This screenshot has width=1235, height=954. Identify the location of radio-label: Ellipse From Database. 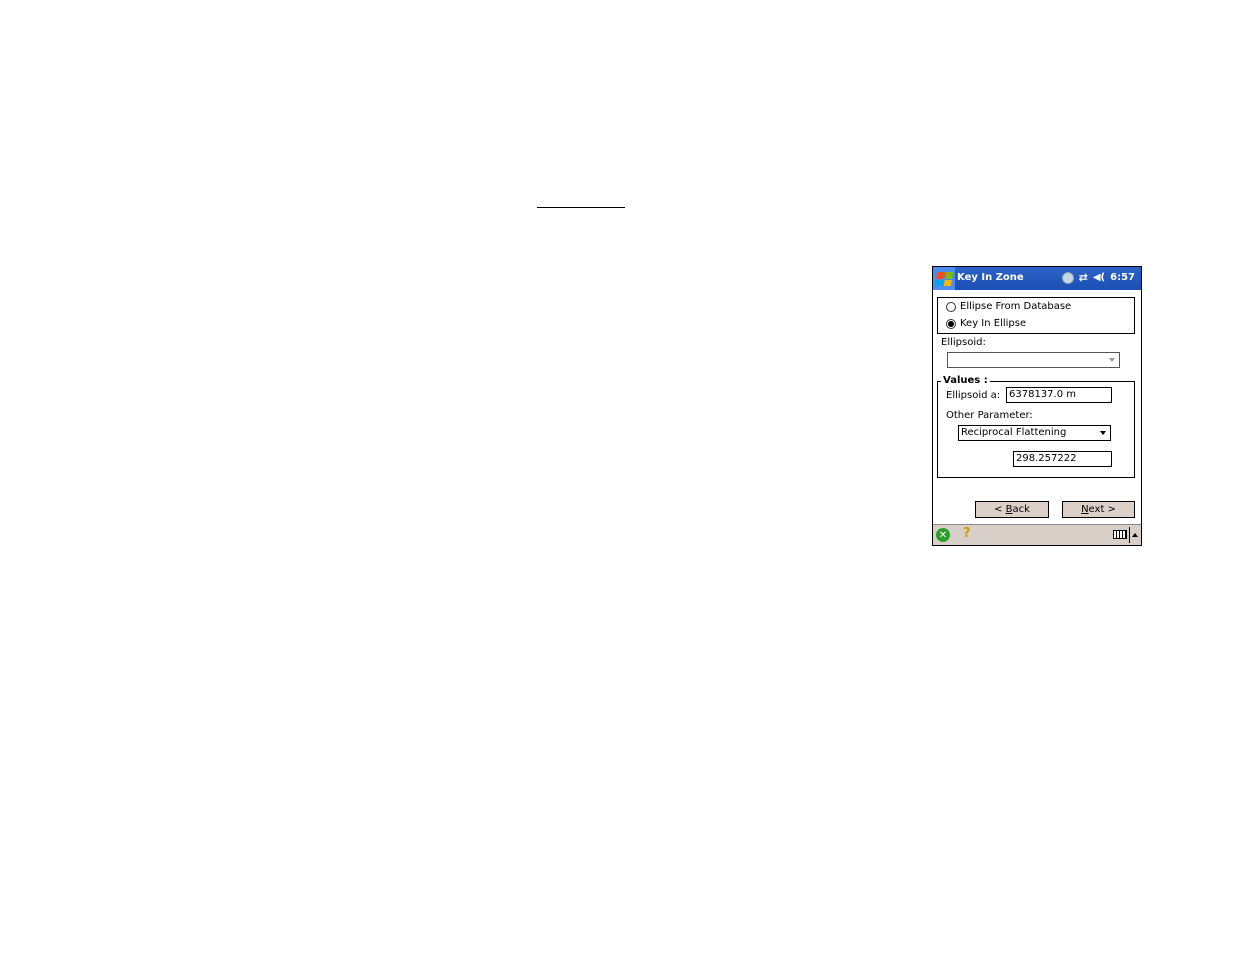
(1016, 306).